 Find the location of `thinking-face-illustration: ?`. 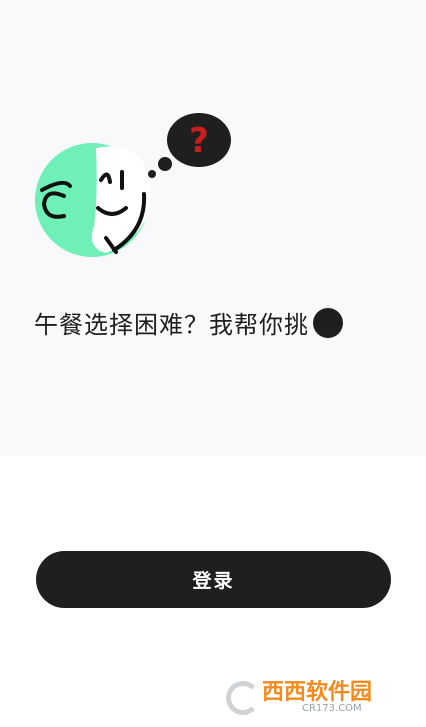

thinking-face-illustration: ? is located at coordinates (134, 183).